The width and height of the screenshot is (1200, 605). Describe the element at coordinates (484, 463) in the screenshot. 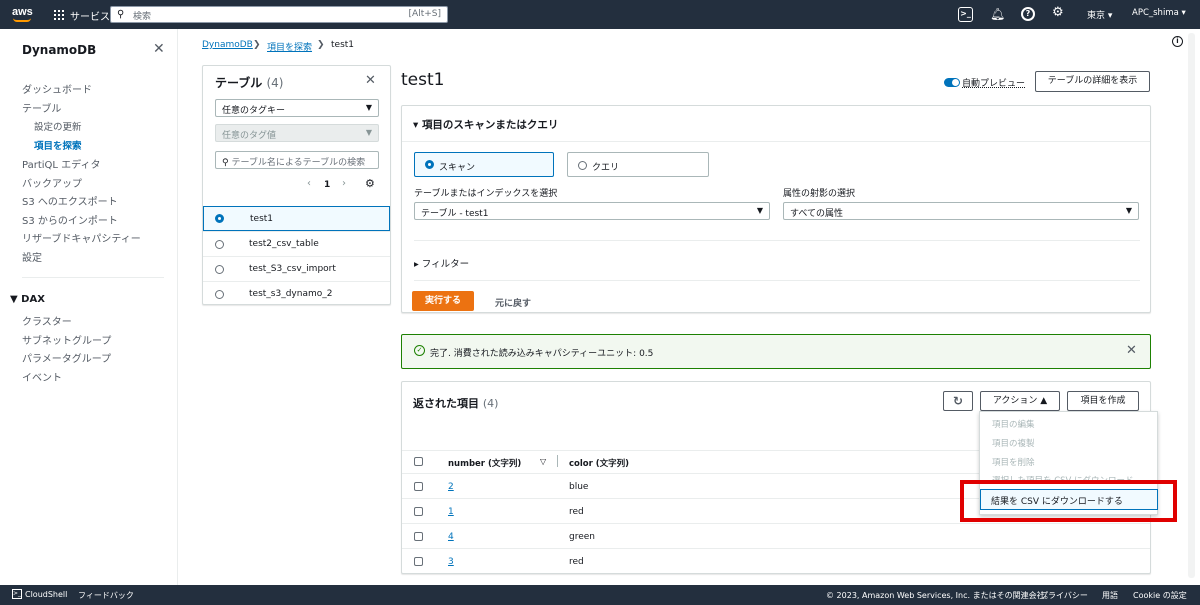

I see `column-header-number: number (文字列)` at that location.